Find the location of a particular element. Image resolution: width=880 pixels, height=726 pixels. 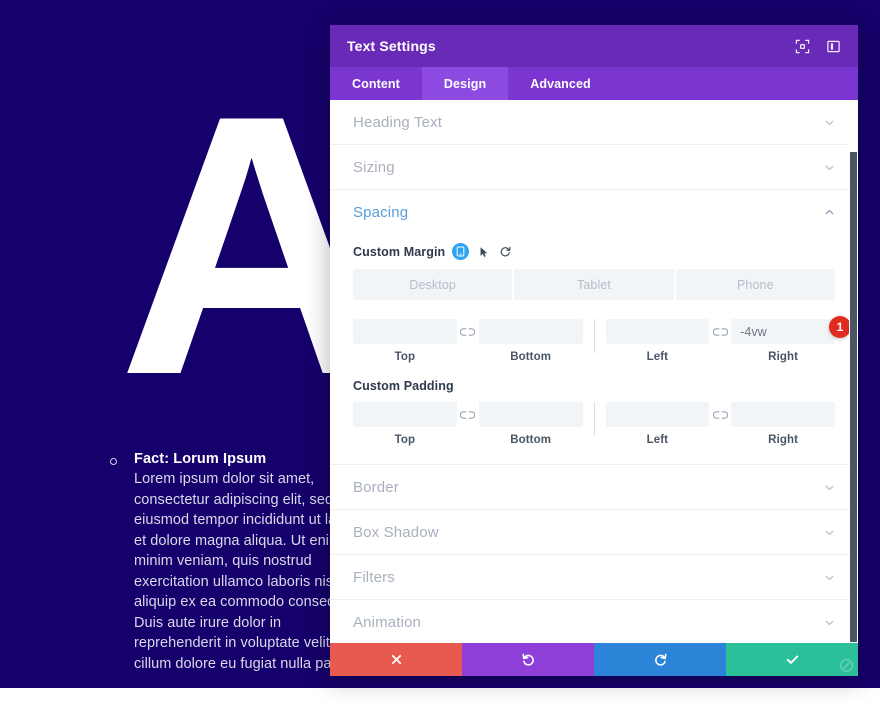

section-box-shadow-label: Box Shadow is located at coordinates (396, 532).